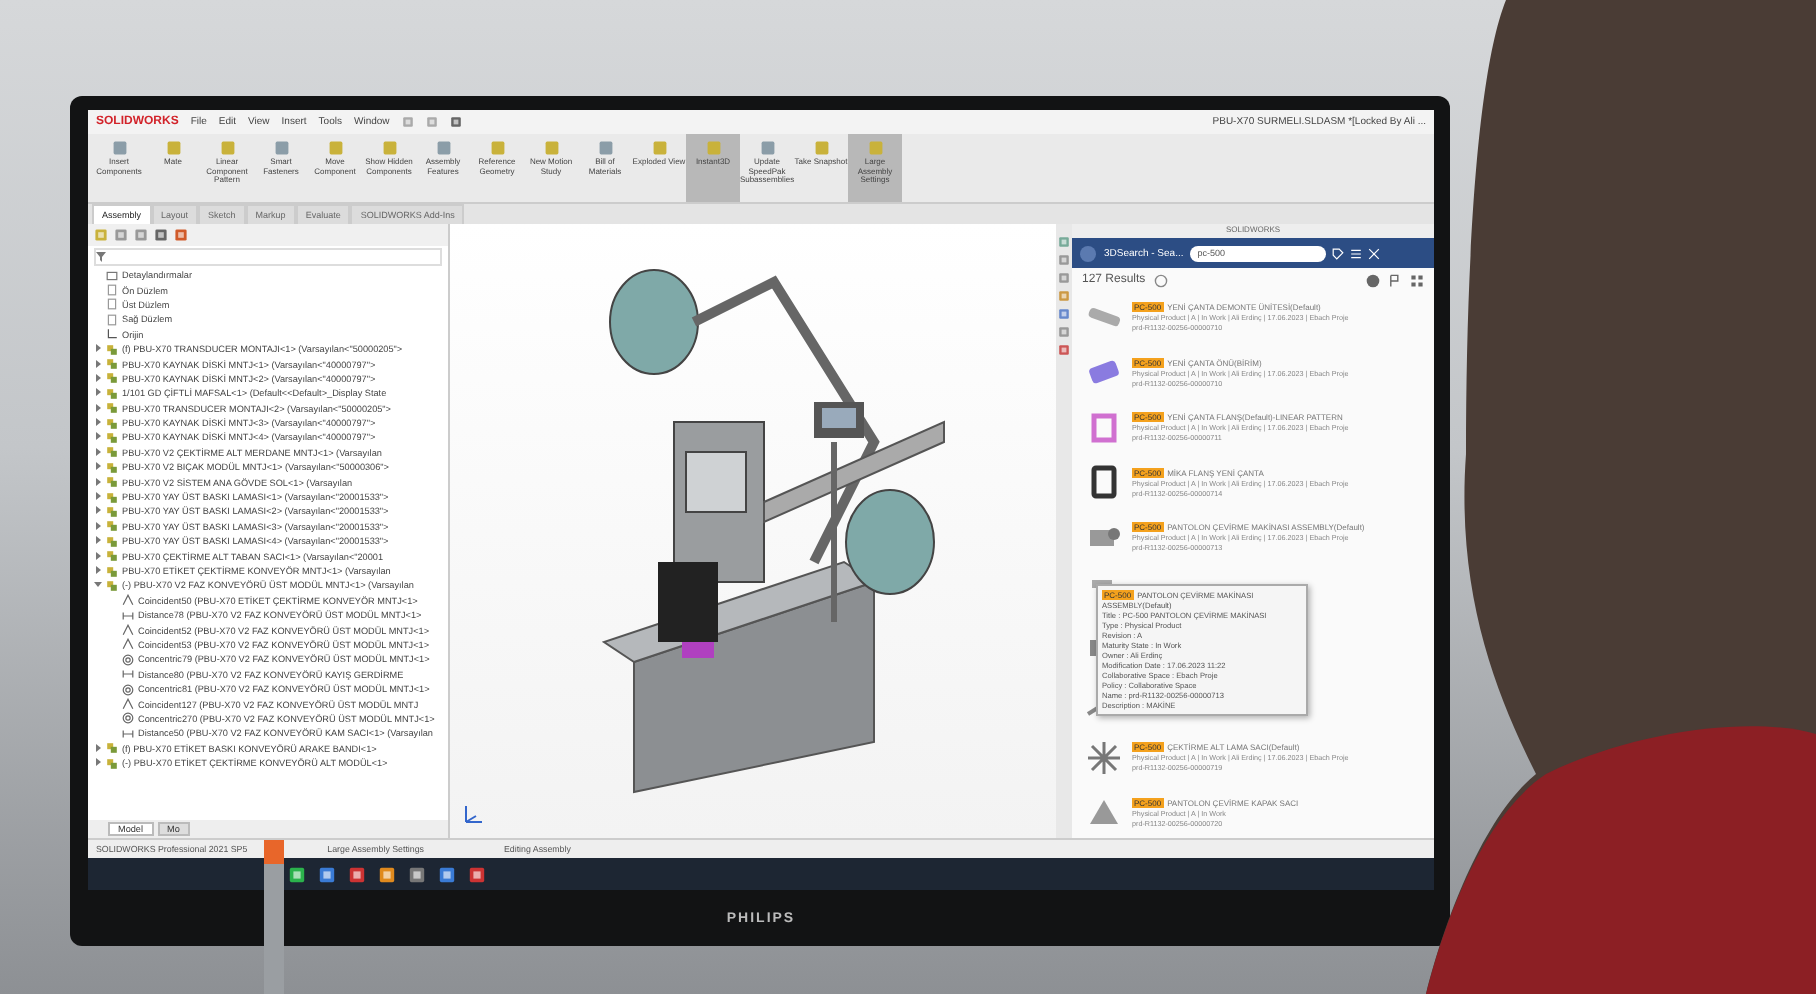 The width and height of the screenshot is (1816, 994). Describe the element at coordinates (1355, 253) in the screenshot. I see `menu-icon` at that location.